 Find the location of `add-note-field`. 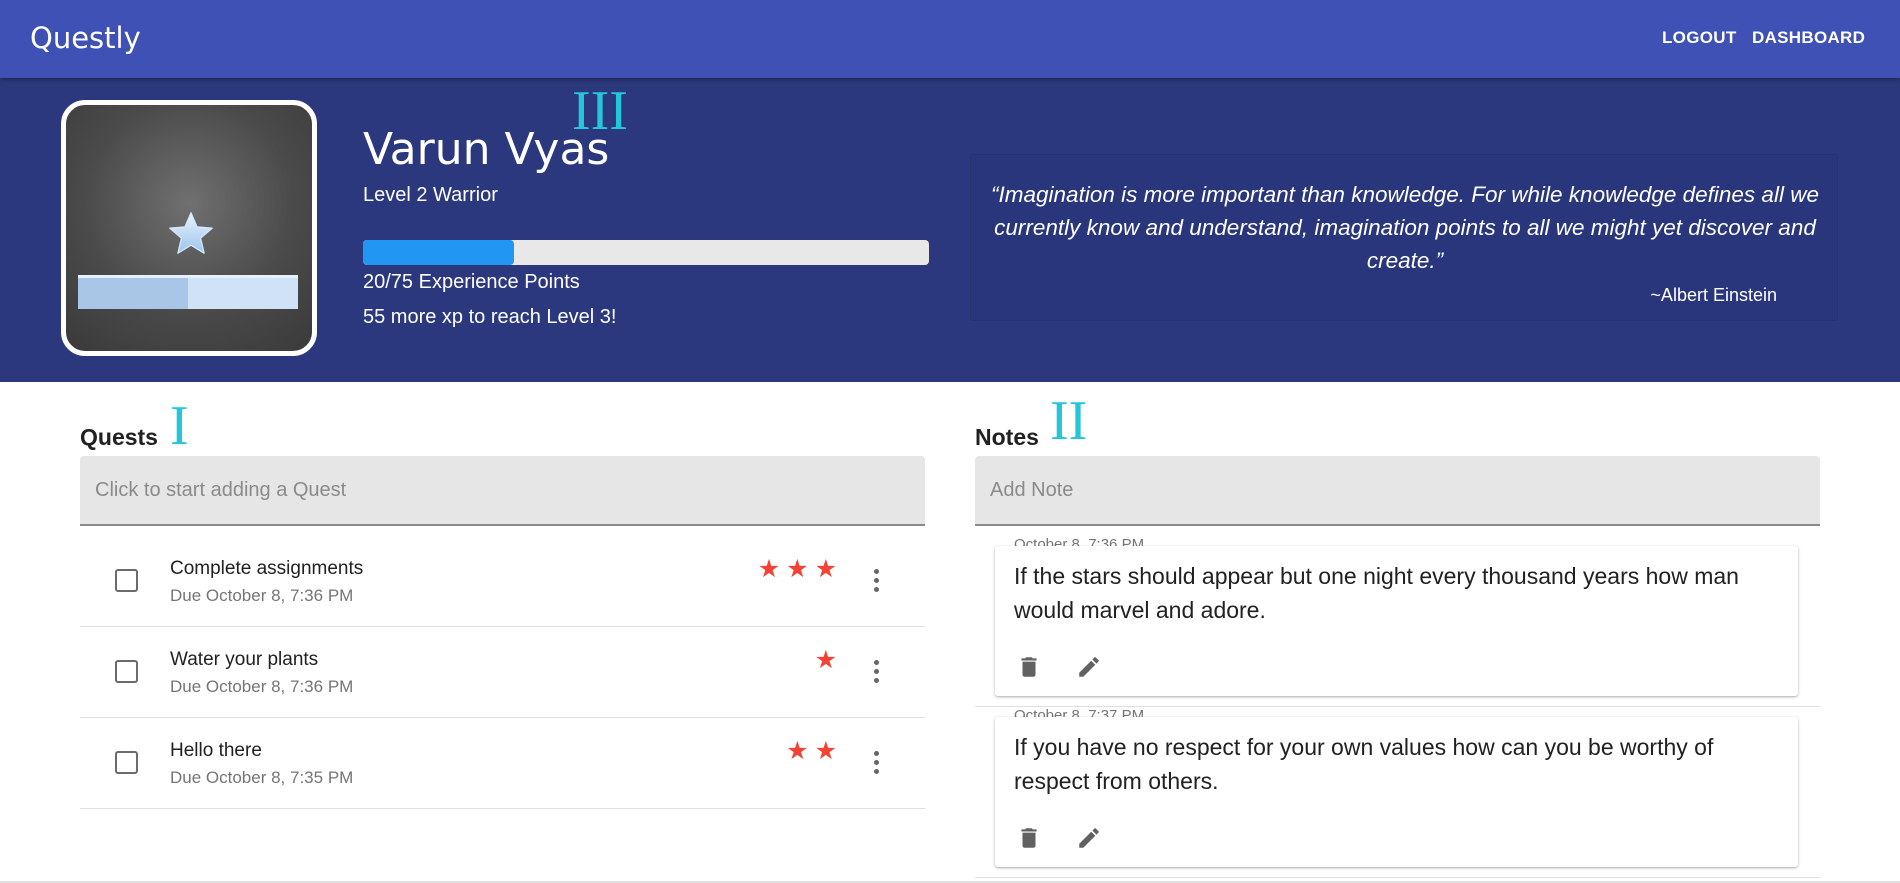

add-note-field is located at coordinates (1397, 491).